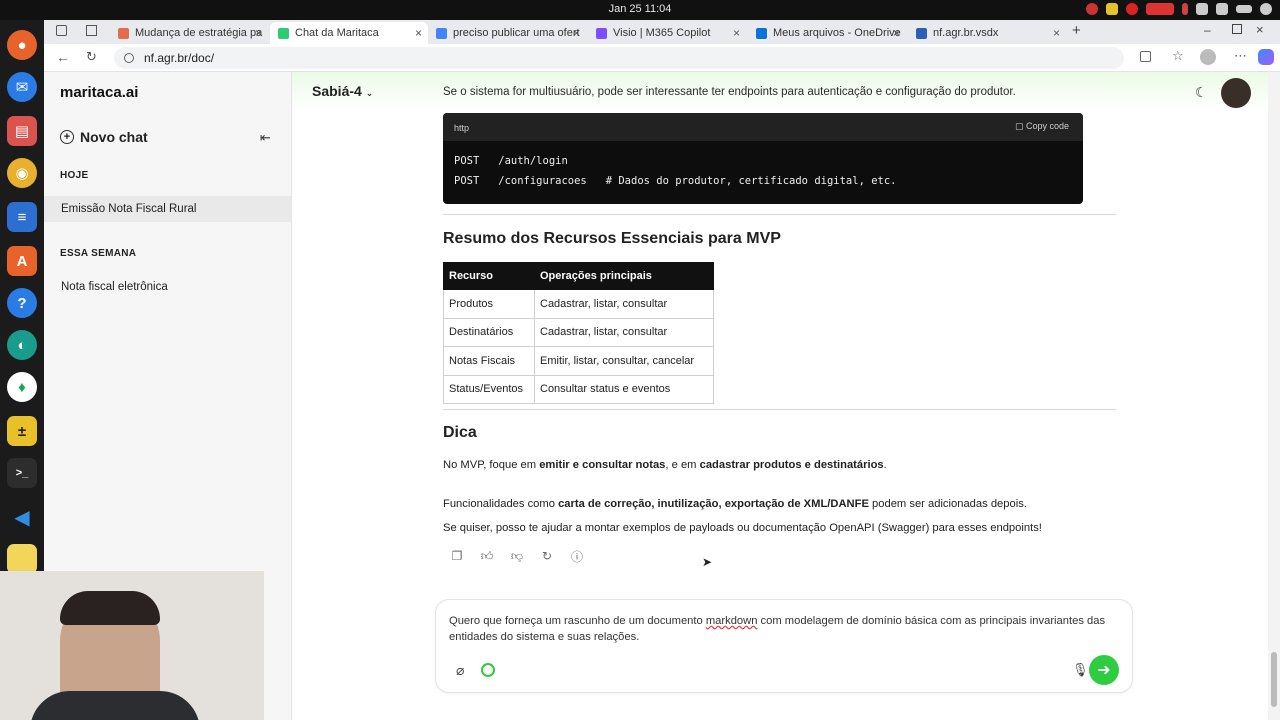 This screenshot has height=720, width=1280. I want to click on table-cell: Produtos, so click(489, 304).